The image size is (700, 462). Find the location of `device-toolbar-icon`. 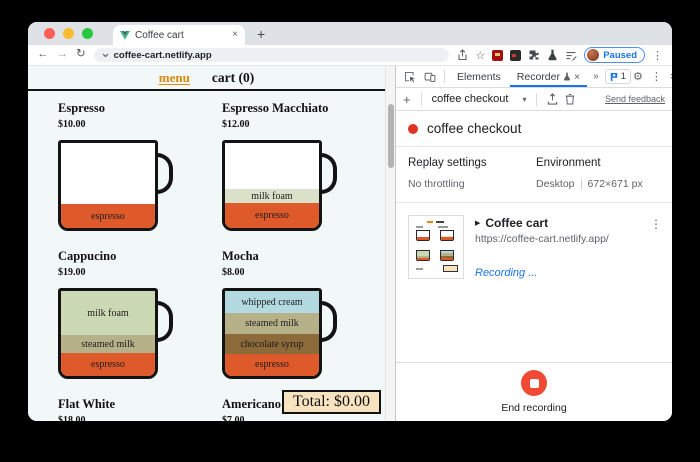

device-toolbar-icon is located at coordinates (430, 77).